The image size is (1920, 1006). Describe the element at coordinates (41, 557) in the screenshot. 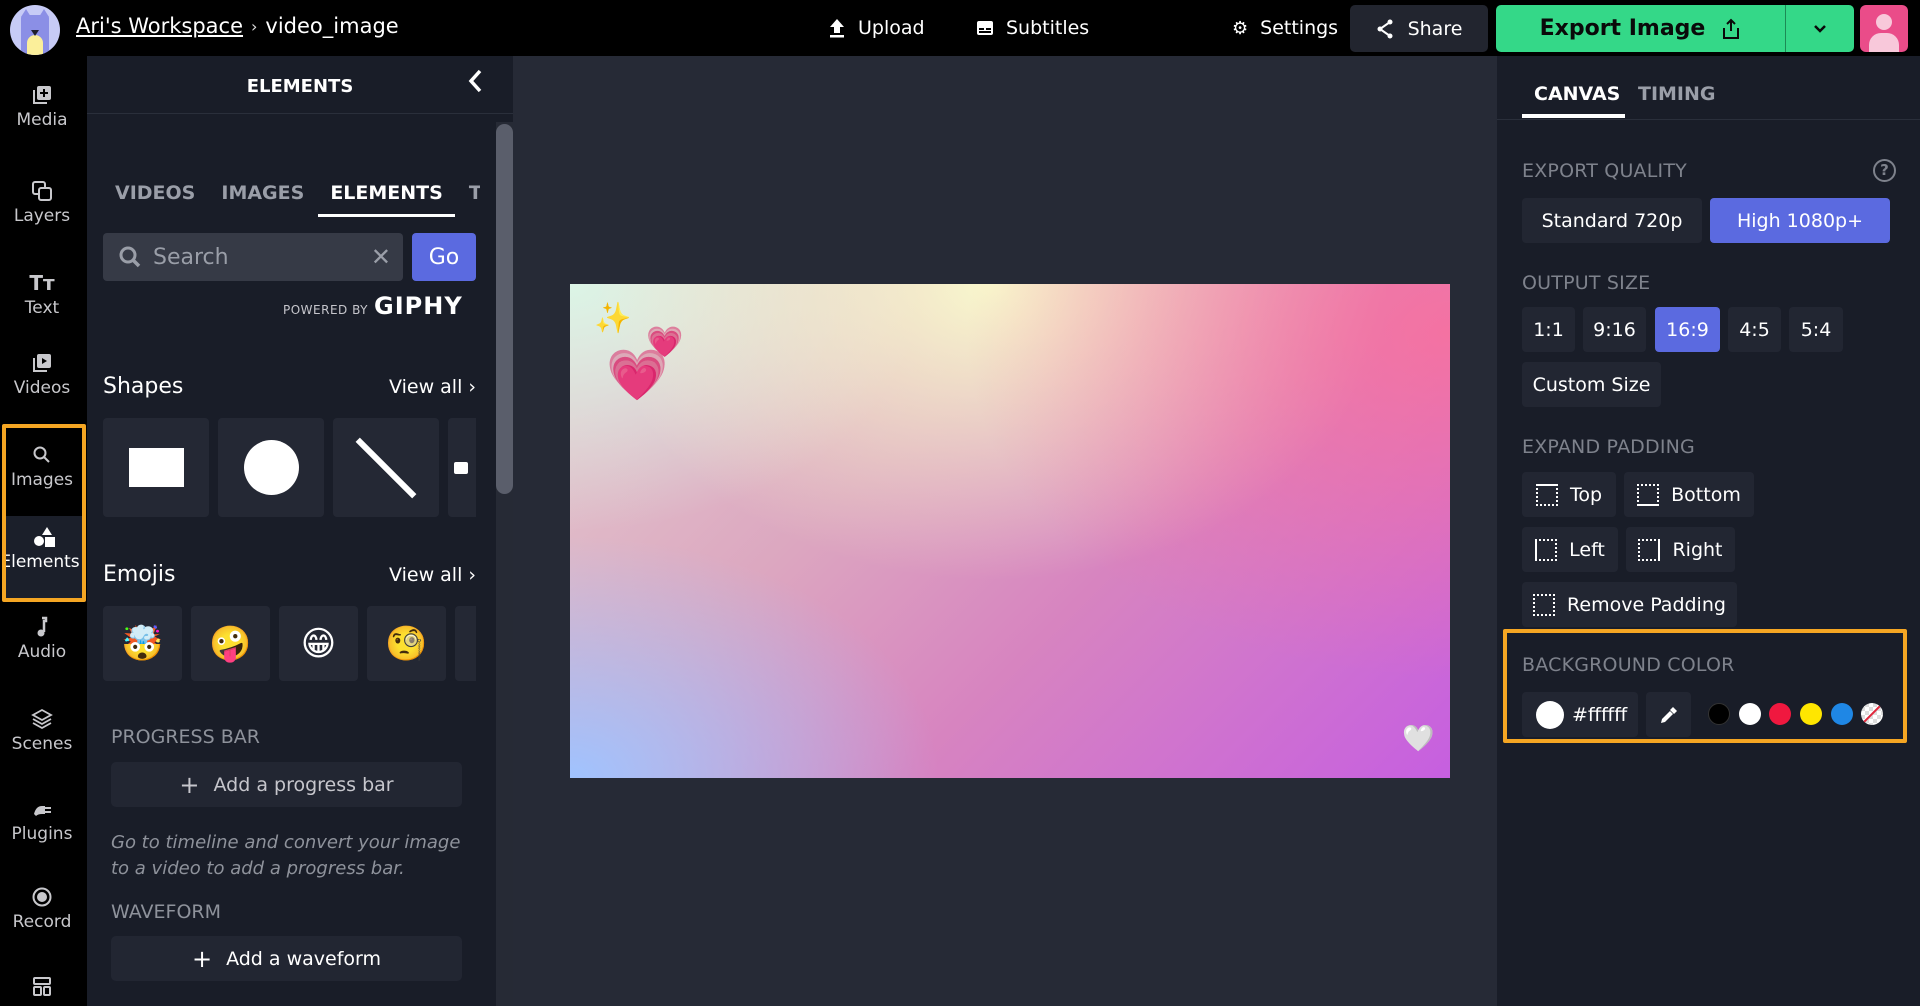

I see `rail-item-elements: Elements` at that location.